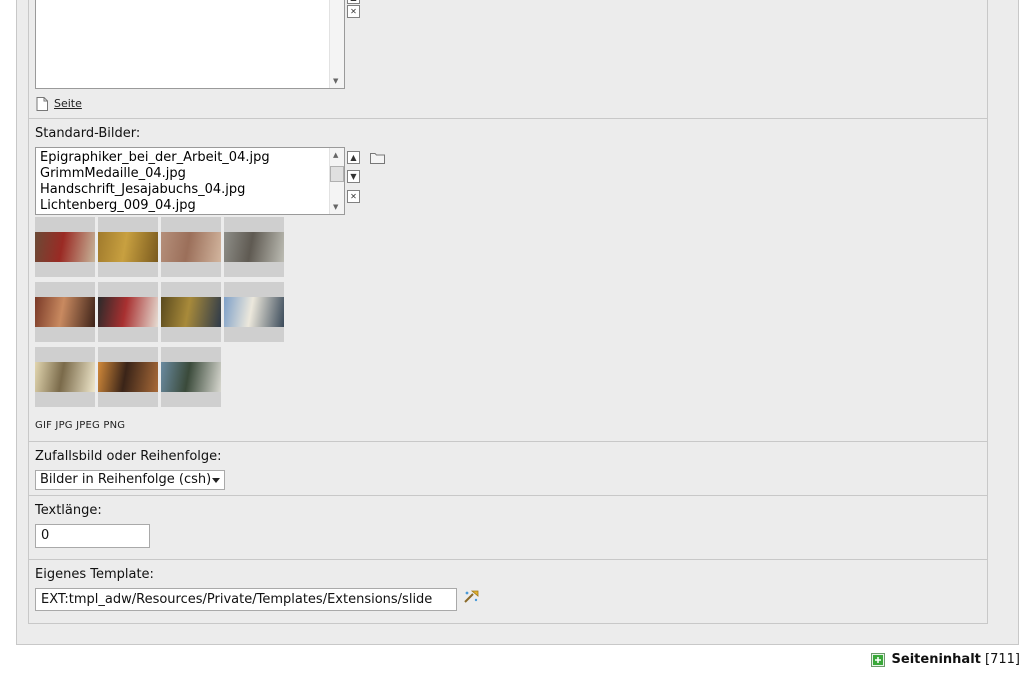 This screenshot has height=673, width=1031. What do you see at coordinates (118, 206) in the screenshot?
I see `list-item: Lichtenberg_009_04.jpg` at bounding box center [118, 206].